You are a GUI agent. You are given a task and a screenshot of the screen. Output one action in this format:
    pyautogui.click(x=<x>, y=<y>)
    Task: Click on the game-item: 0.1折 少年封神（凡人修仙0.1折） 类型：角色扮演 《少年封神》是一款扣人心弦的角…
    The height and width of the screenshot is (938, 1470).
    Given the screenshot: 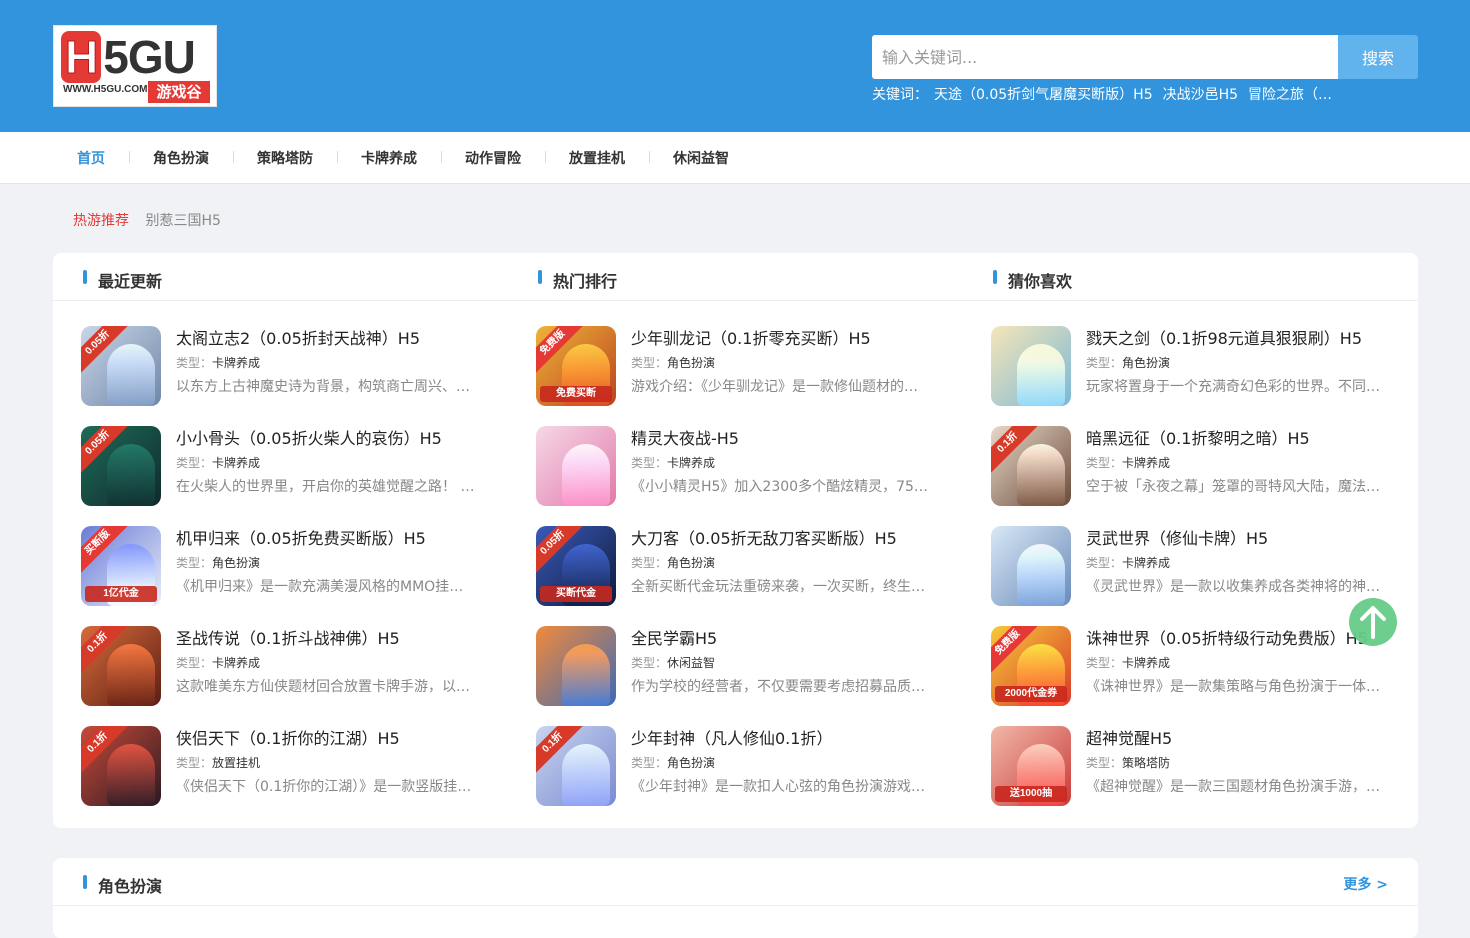 What is the action you would take?
    pyautogui.click(x=736, y=776)
    